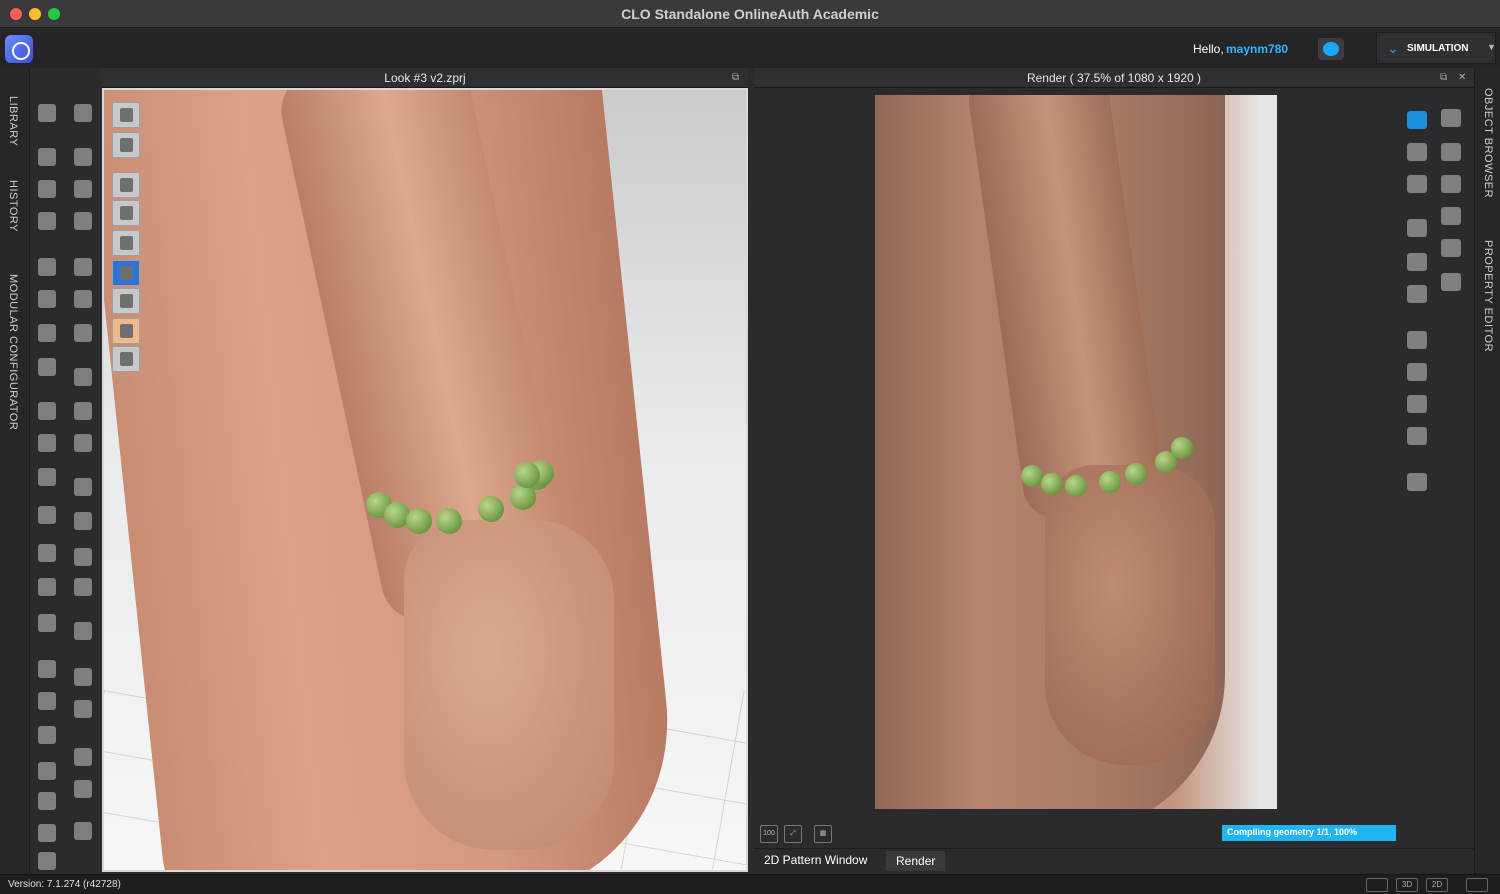 The height and width of the screenshot is (894, 1500). I want to click on select-mesh-icon, so click(83, 157).